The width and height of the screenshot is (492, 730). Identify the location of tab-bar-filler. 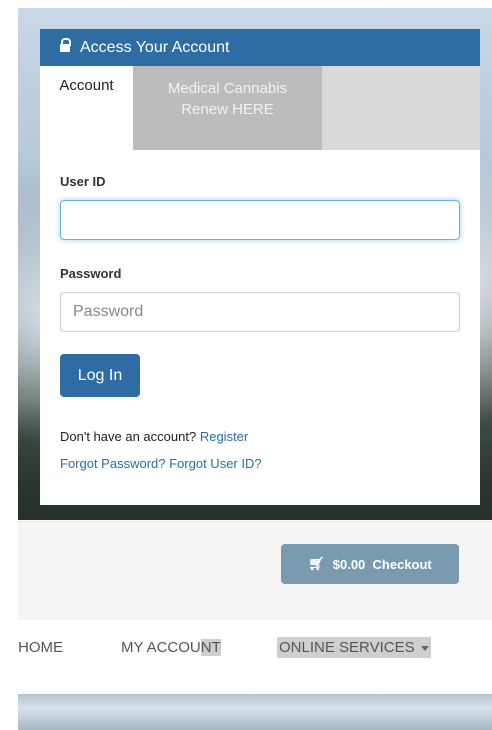
(401, 108).